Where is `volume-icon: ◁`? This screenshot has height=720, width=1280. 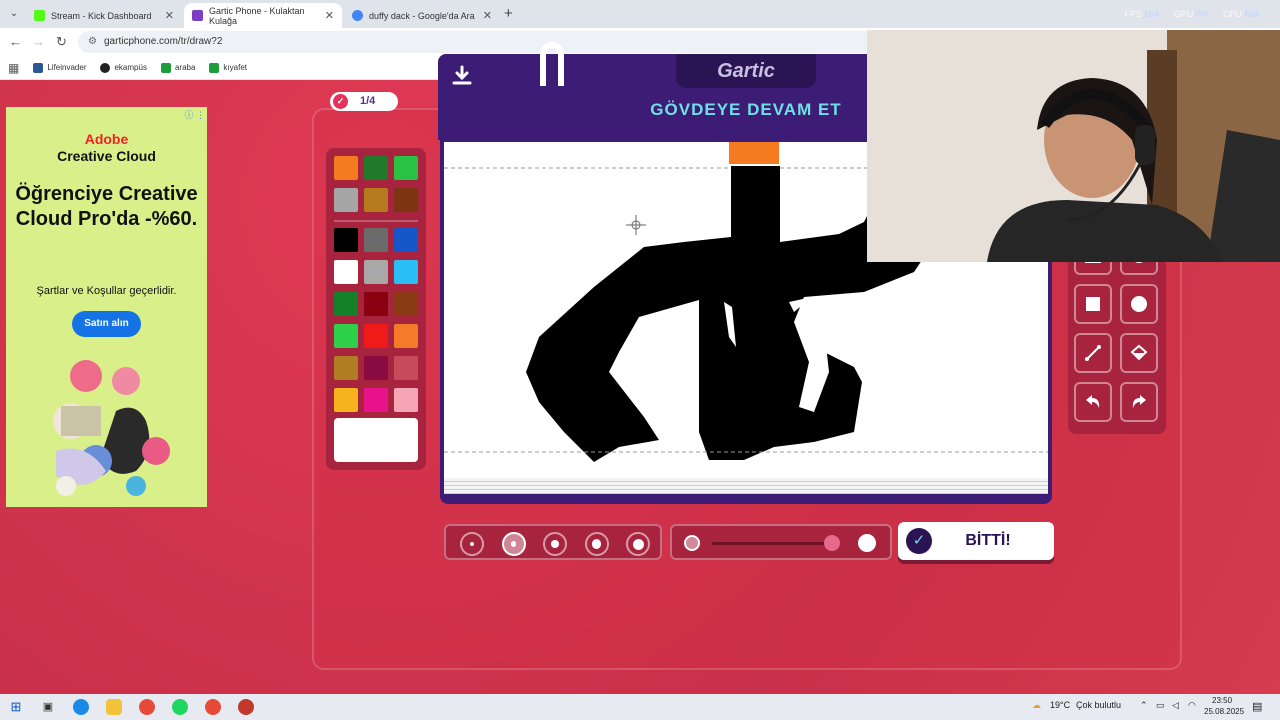
volume-icon: ◁ is located at coordinates (1175, 705).